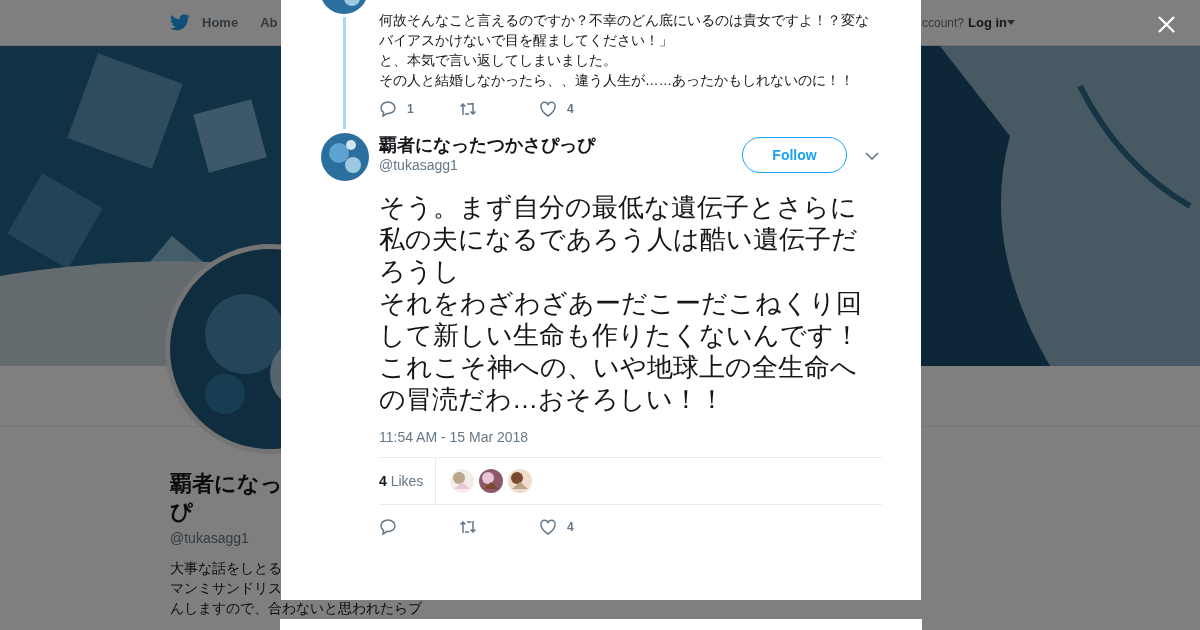 The height and width of the screenshot is (630, 1200). What do you see at coordinates (468, 527) in the screenshot?
I see `retweet-icon` at bounding box center [468, 527].